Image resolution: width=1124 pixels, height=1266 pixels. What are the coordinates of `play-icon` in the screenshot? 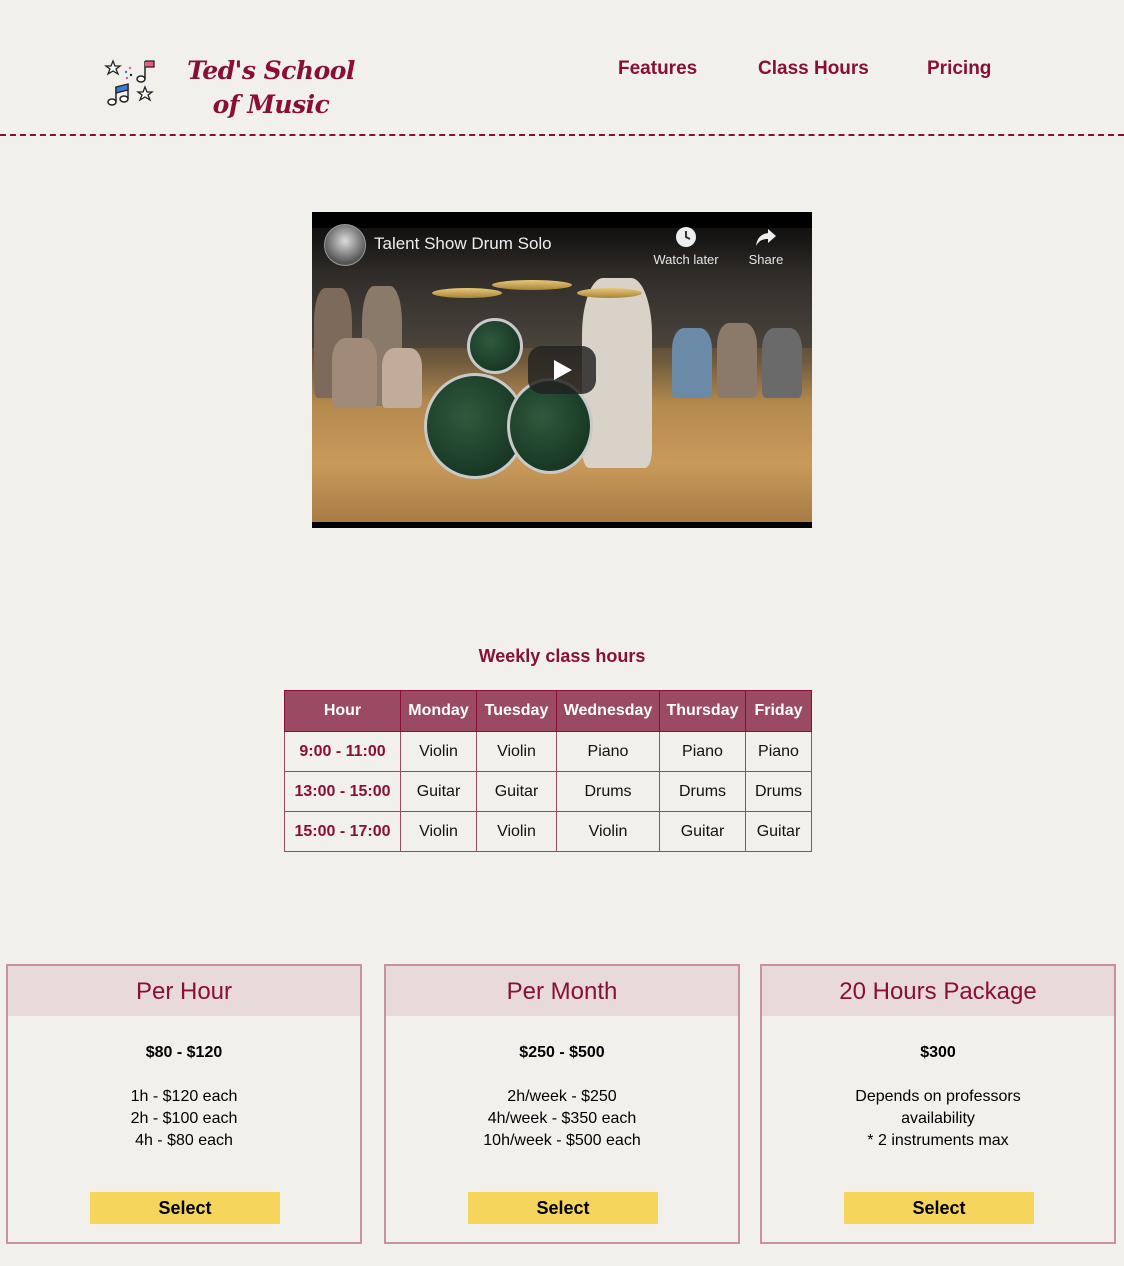 It's located at (563, 370).